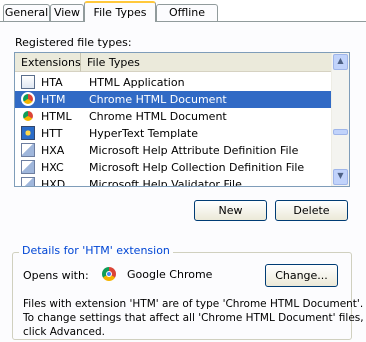  I want to click on list-row-hta: HTA HTML Application, so click(173, 82).